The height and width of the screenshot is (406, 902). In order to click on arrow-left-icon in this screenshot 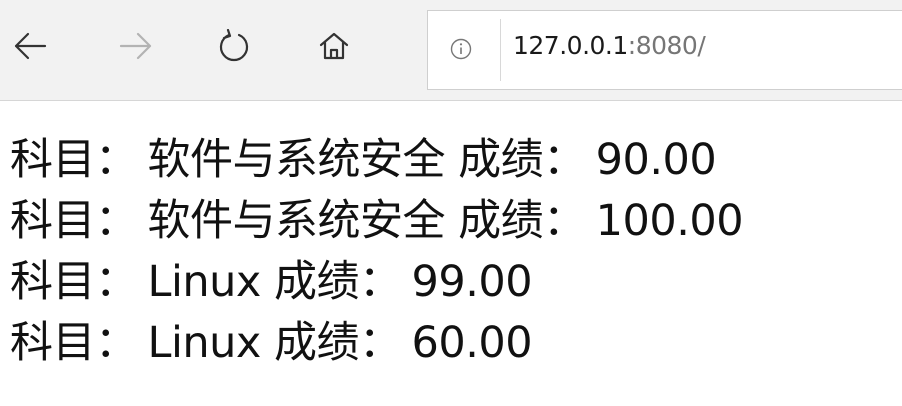, I will do `click(30, 46)`.